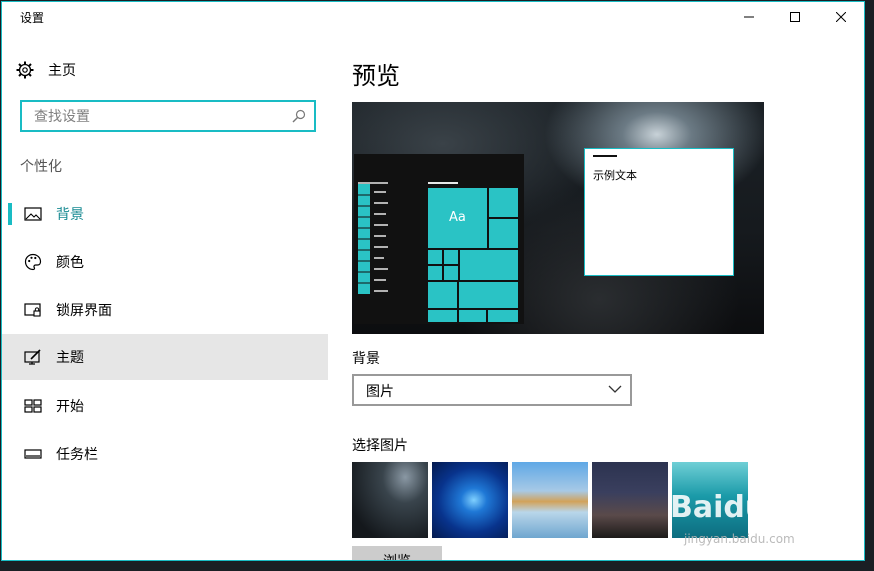 The width and height of the screenshot is (874, 571). I want to click on maximize-button, so click(795, 17).